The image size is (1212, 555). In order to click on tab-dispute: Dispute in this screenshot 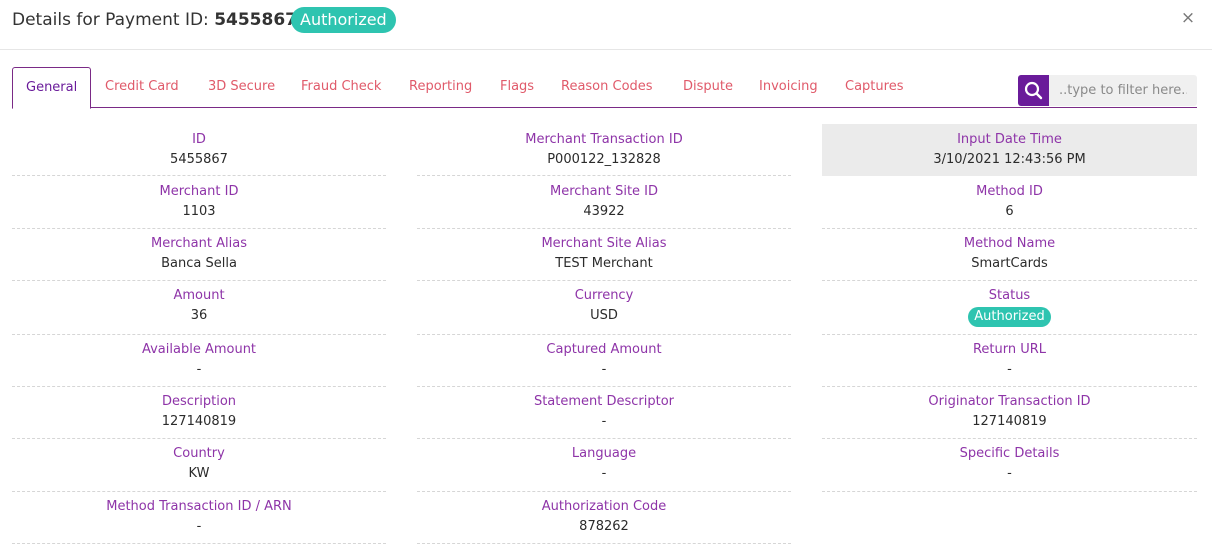, I will do `click(708, 87)`.